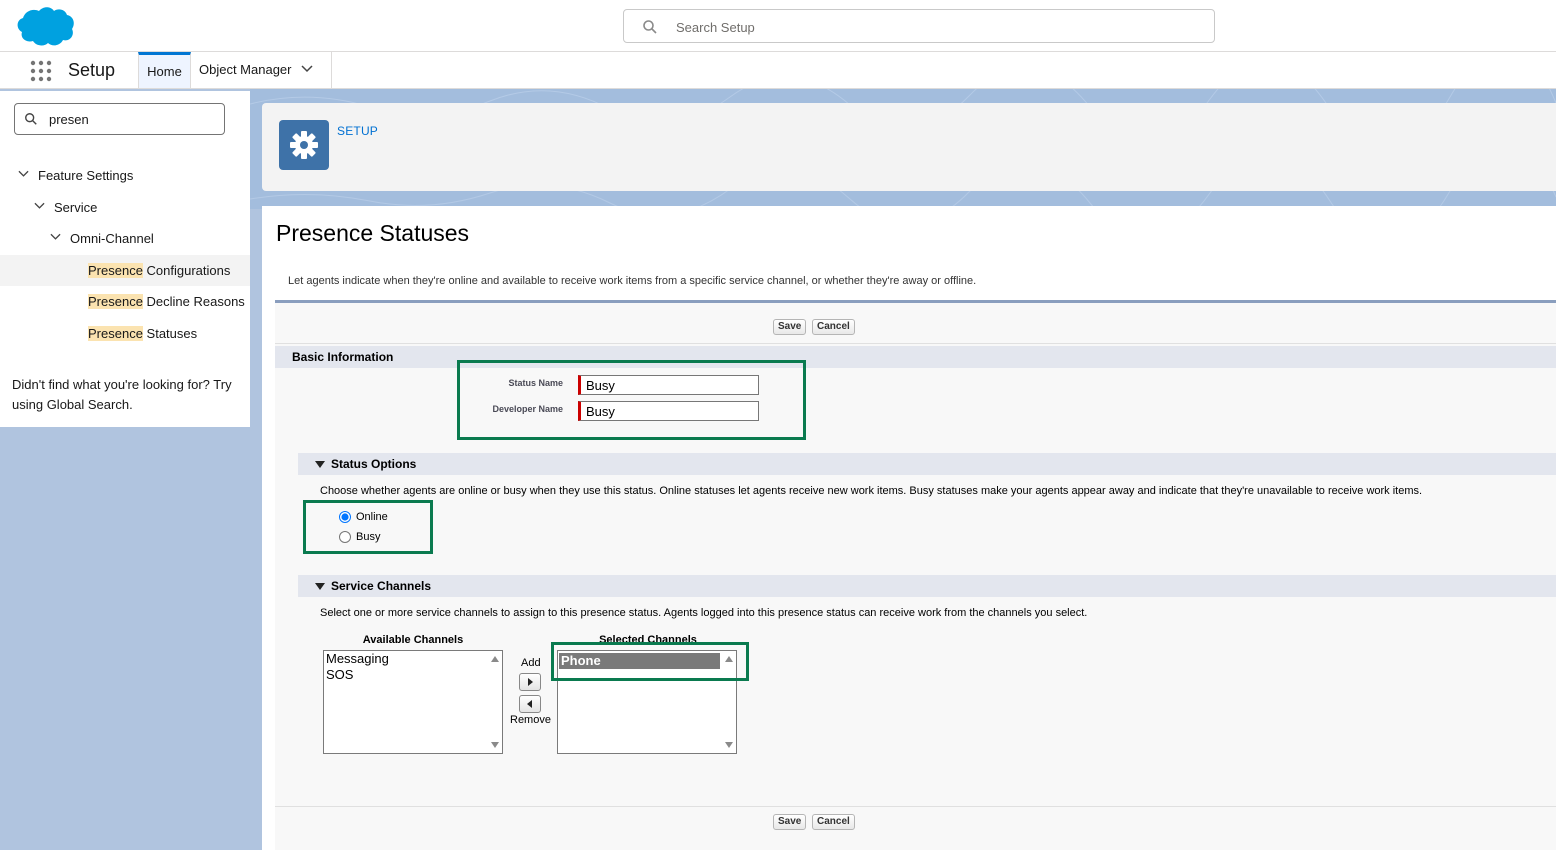  I want to click on sidebar-item-label: Configurations, so click(186, 270).